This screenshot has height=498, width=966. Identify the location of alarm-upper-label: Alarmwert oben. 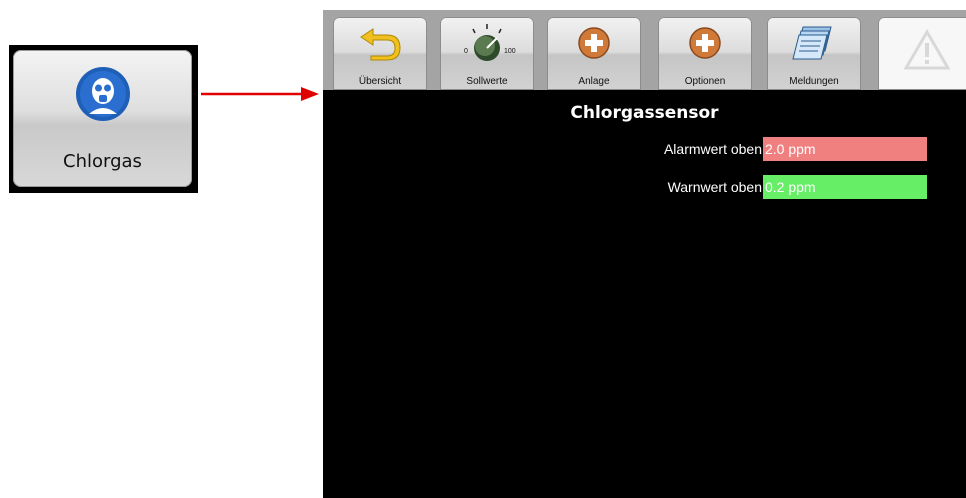
(712, 149).